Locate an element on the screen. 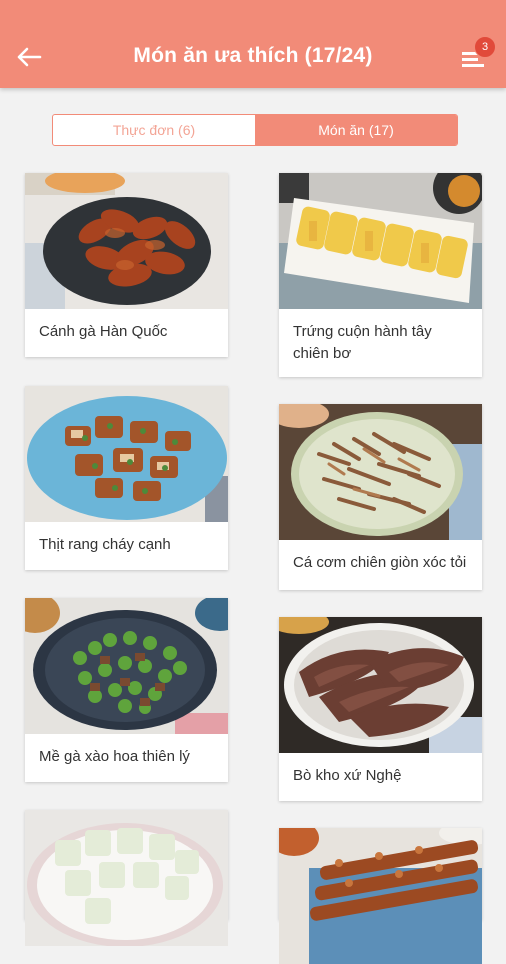  app-bar: Món ăn ưa thích (17/24) 3 is located at coordinates (253, 44).